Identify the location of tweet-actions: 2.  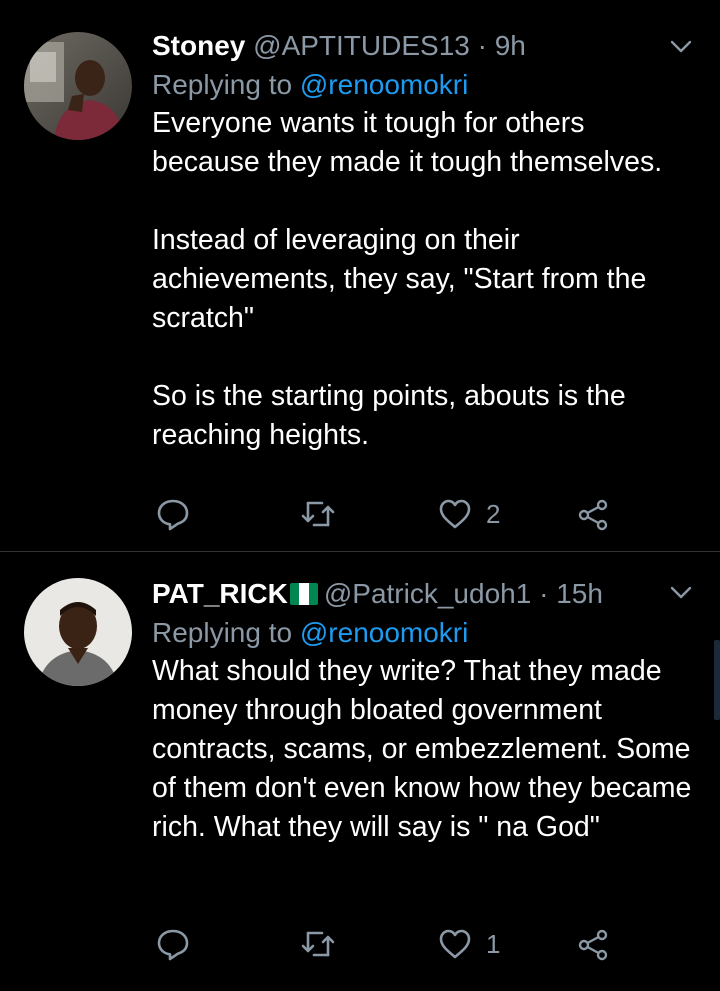
(392, 514).